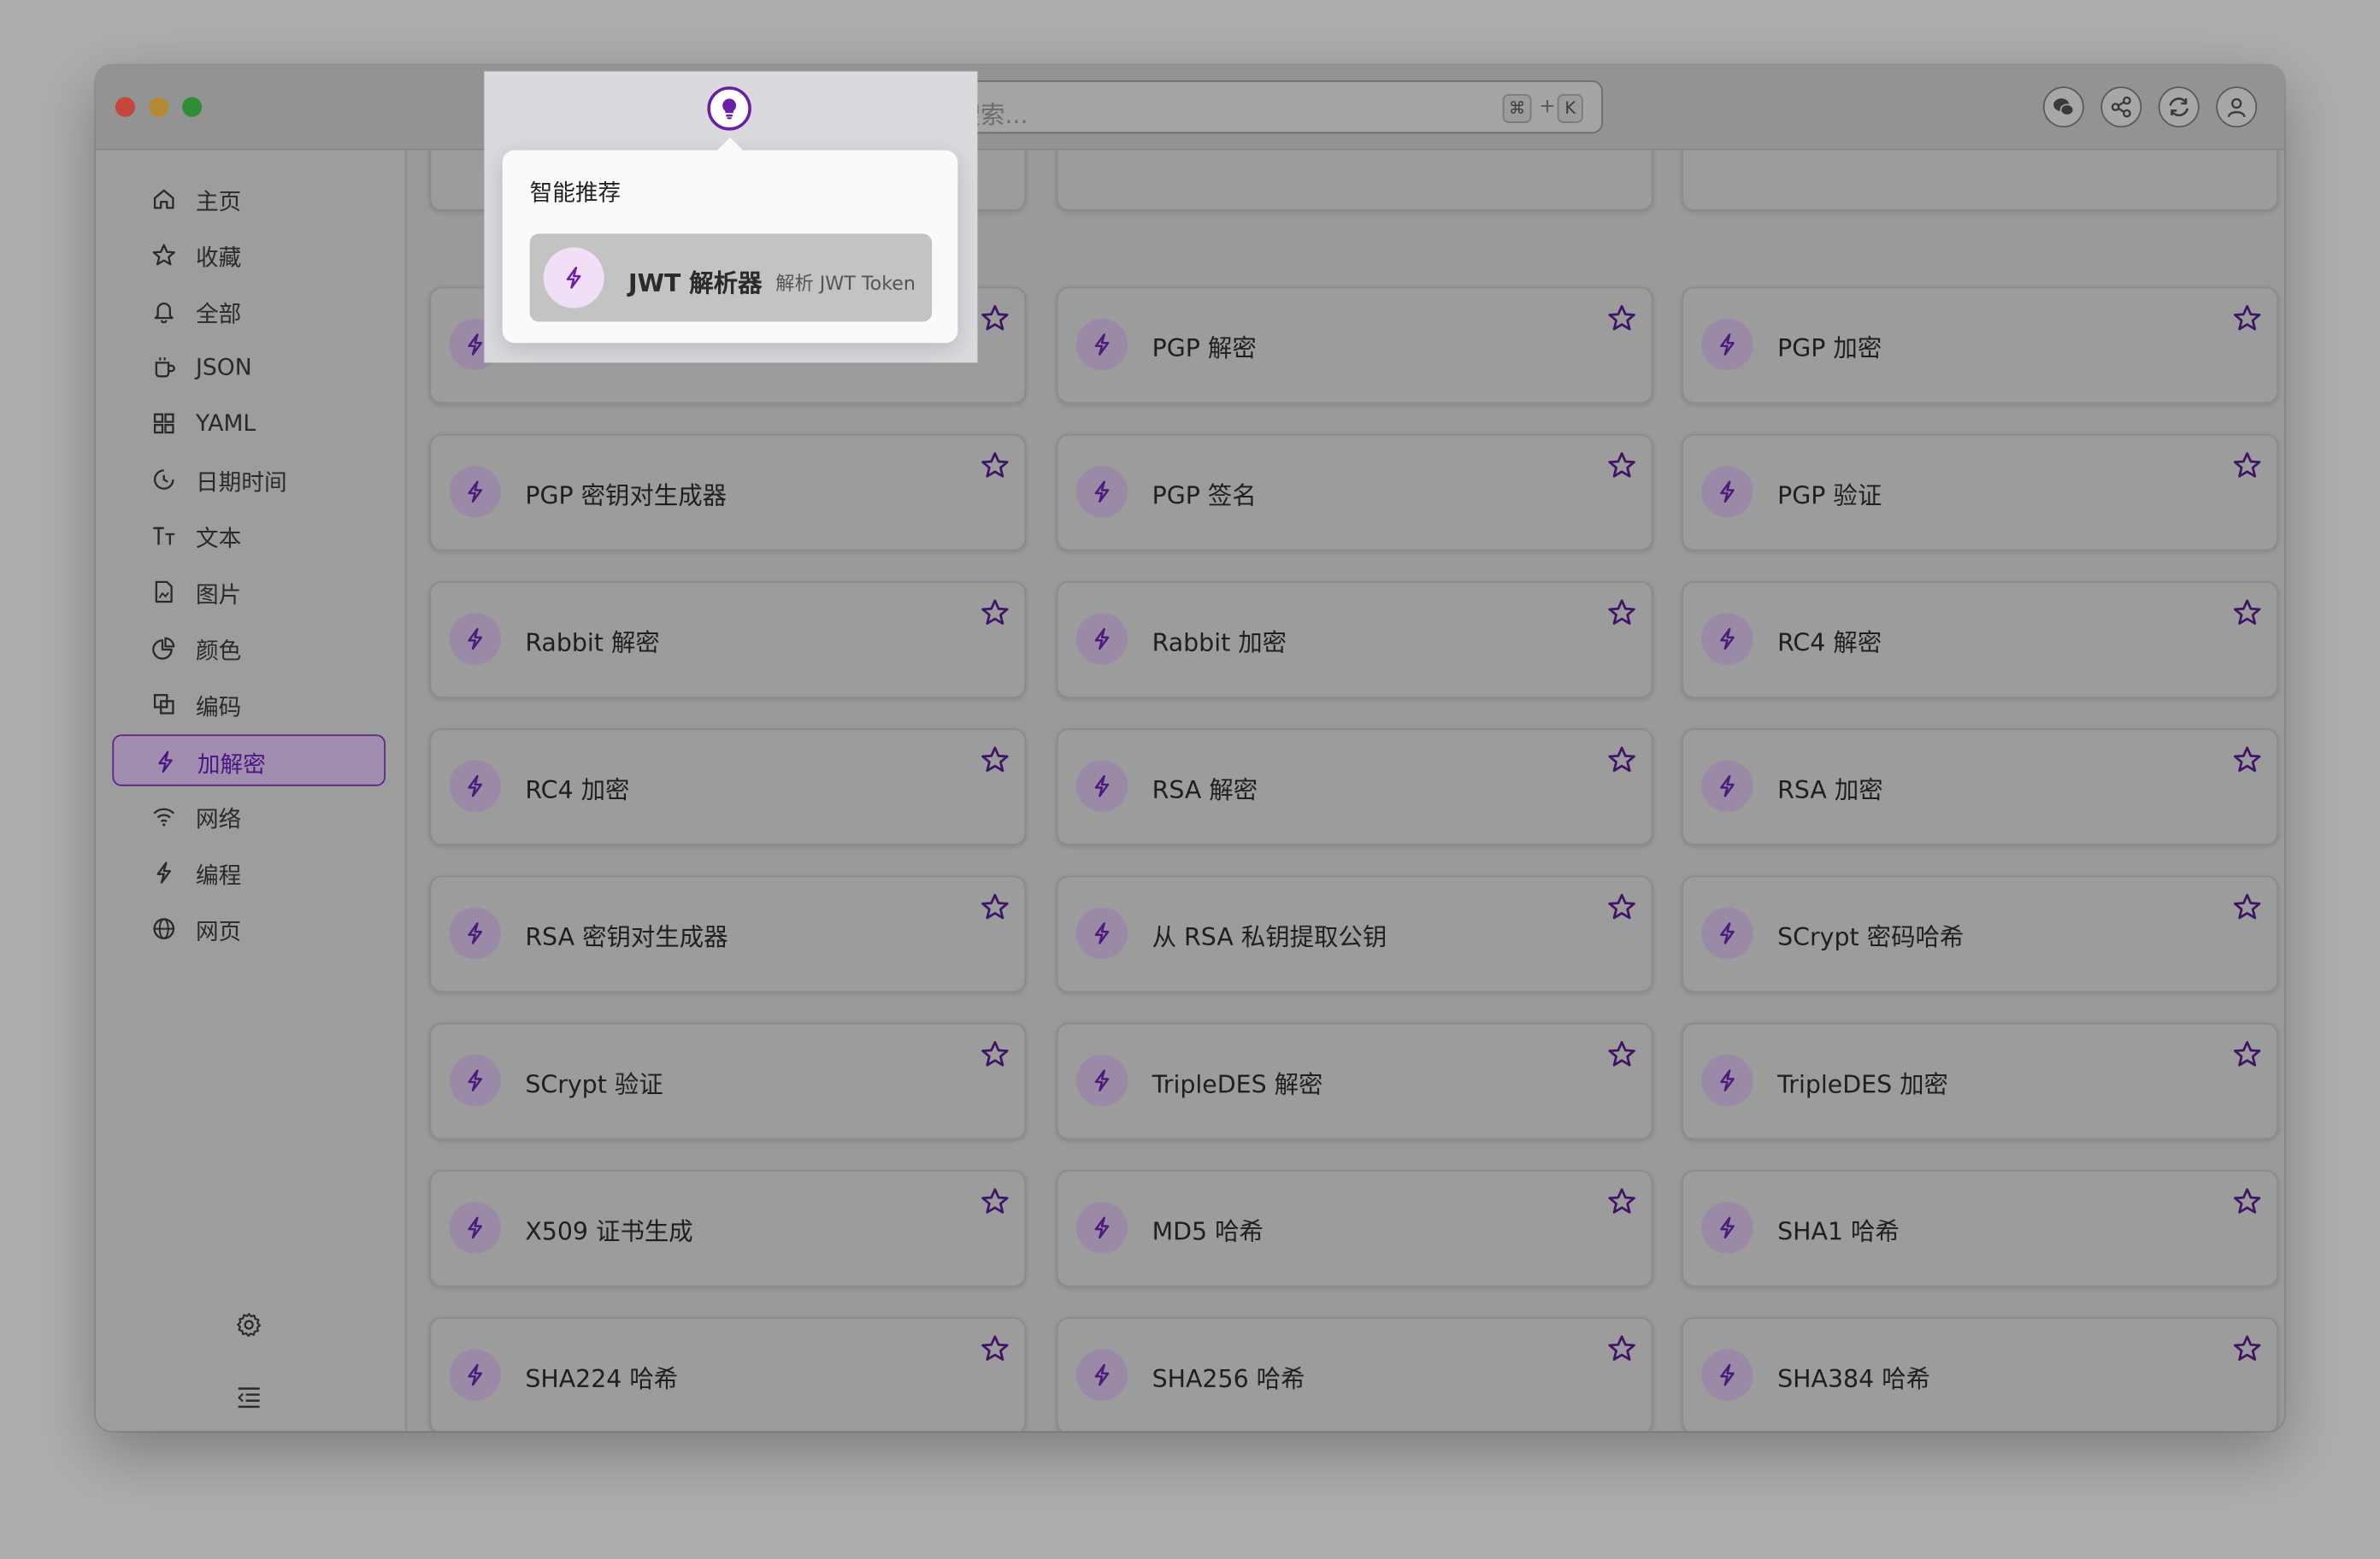 The image size is (2380, 1559). Describe the element at coordinates (249, 591) in the screenshot. I see `sidebar-item-image: 图片` at that location.